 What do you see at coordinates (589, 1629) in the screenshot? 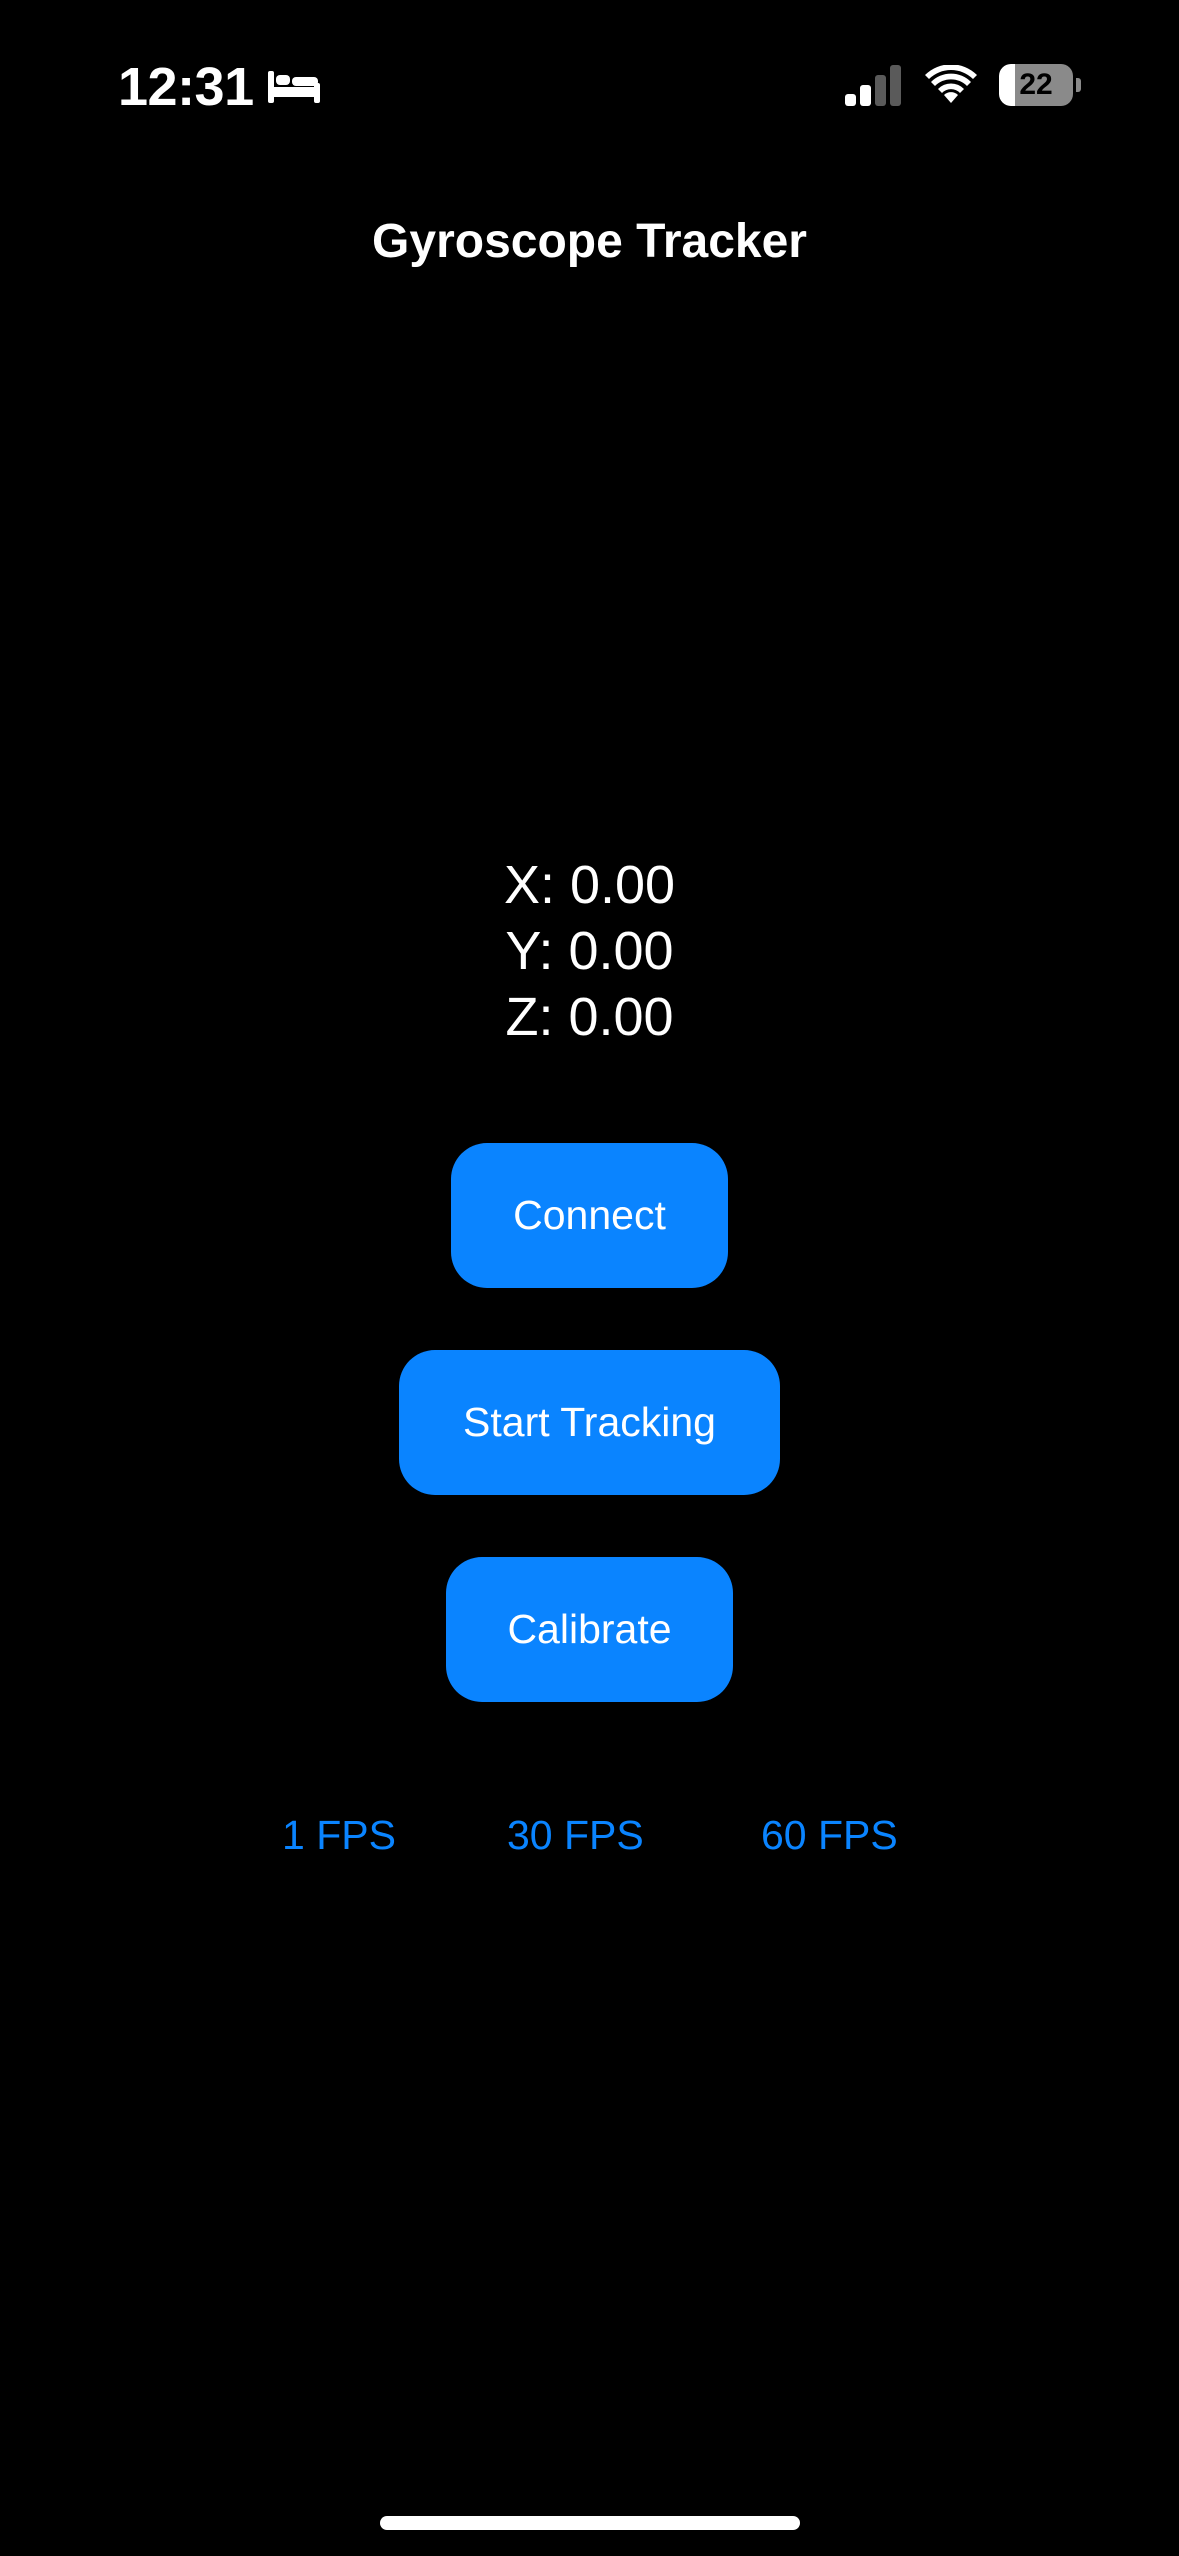
I see `calibrate-button: Calibrate` at bounding box center [589, 1629].